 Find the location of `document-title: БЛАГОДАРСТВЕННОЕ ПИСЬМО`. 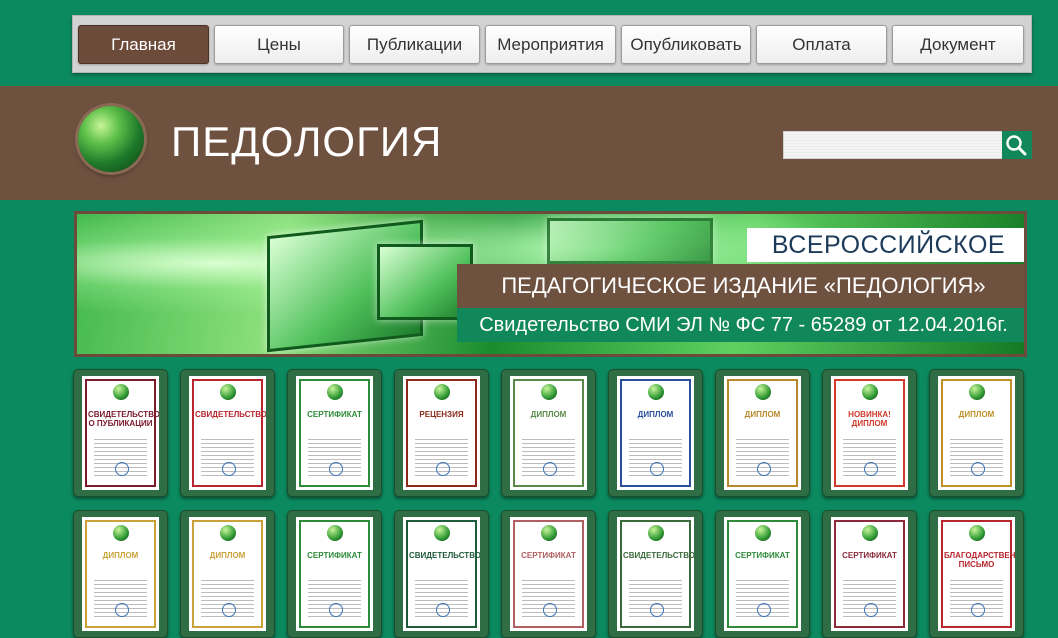

document-title: БЛАГОДАРСТВЕННОЕ ПИСЬМО is located at coordinates (979, 560).